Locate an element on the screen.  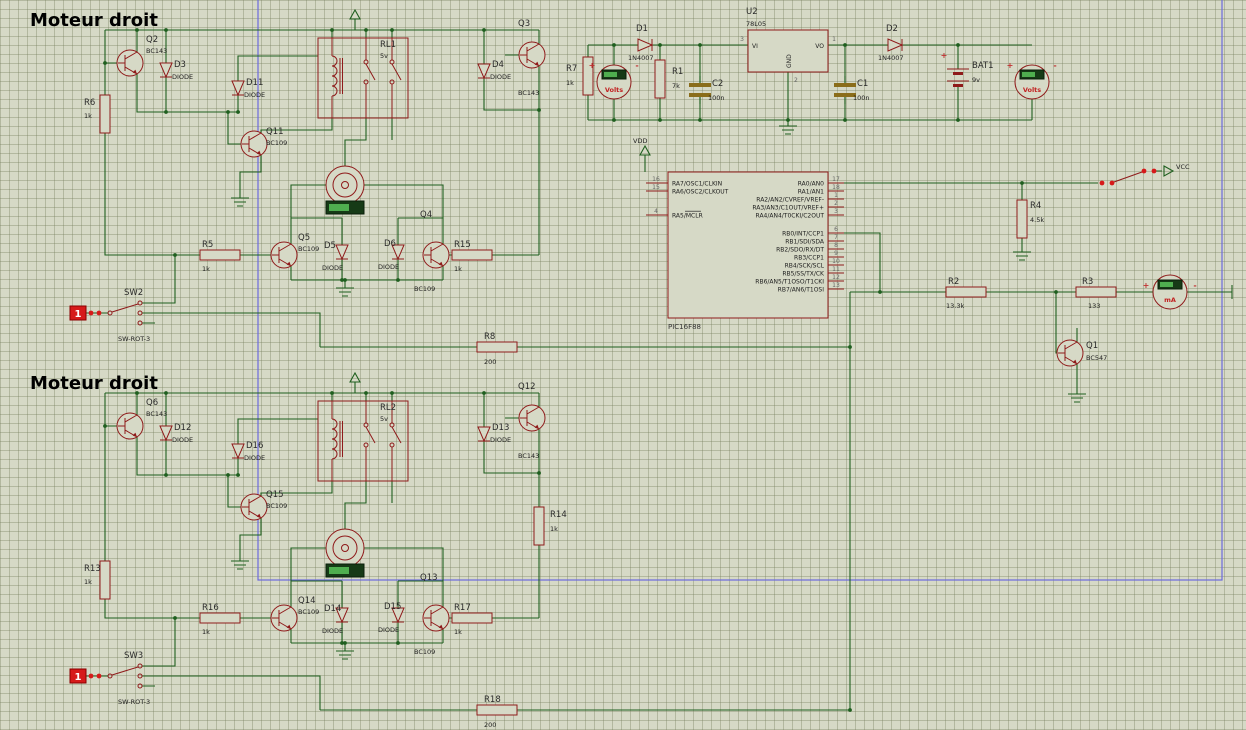
logic-probe-sw3: 1 is located at coordinates (85, 676).